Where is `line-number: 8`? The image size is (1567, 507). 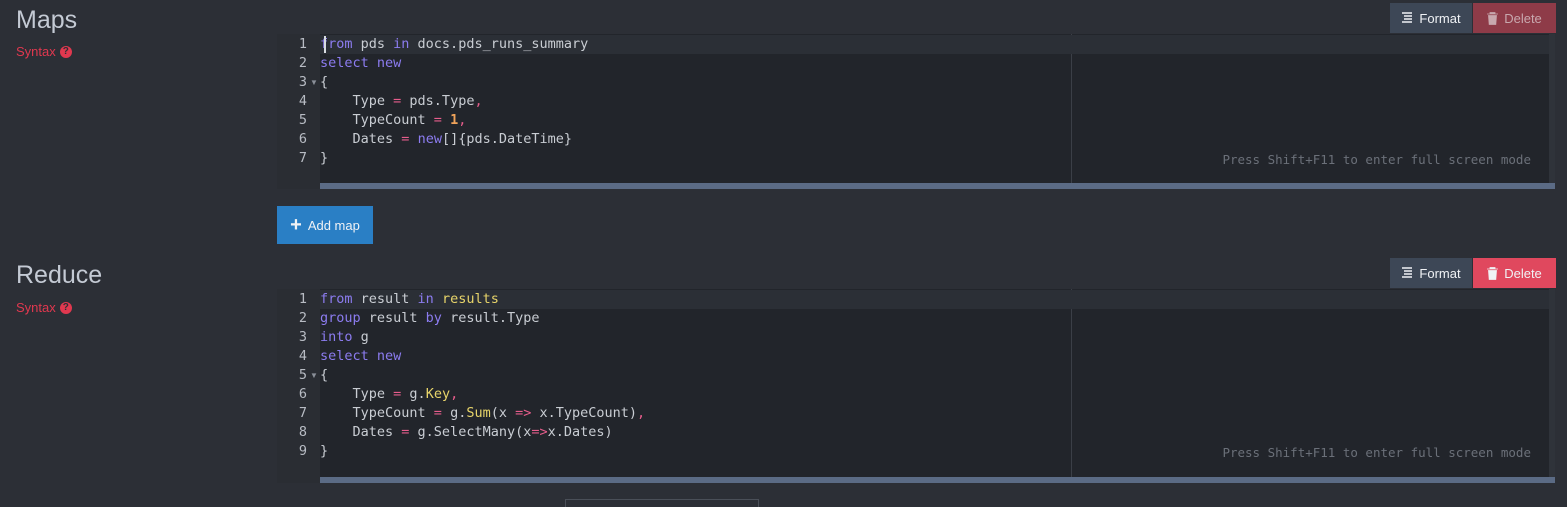
line-number: 8 is located at coordinates (302, 432).